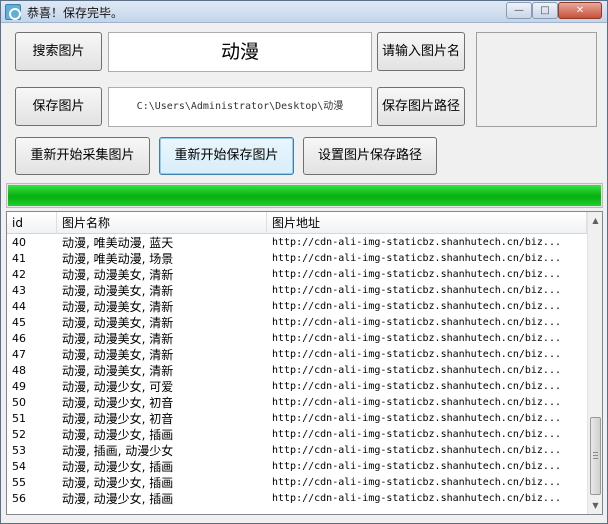 The height and width of the screenshot is (524, 608). I want to click on image-preview-box, so click(536, 79).